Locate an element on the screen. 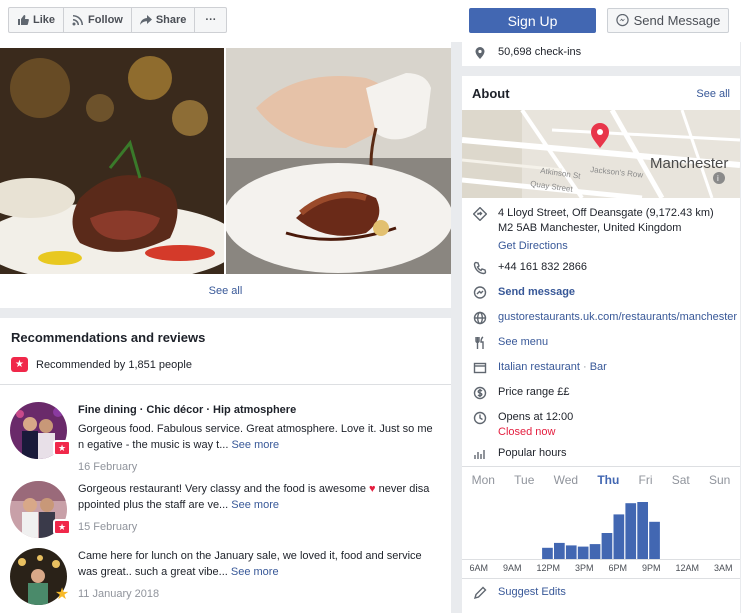 Image resolution: width=741 pixels, height=613 pixels. day-tab-wed: Wed is located at coordinates (566, 480).